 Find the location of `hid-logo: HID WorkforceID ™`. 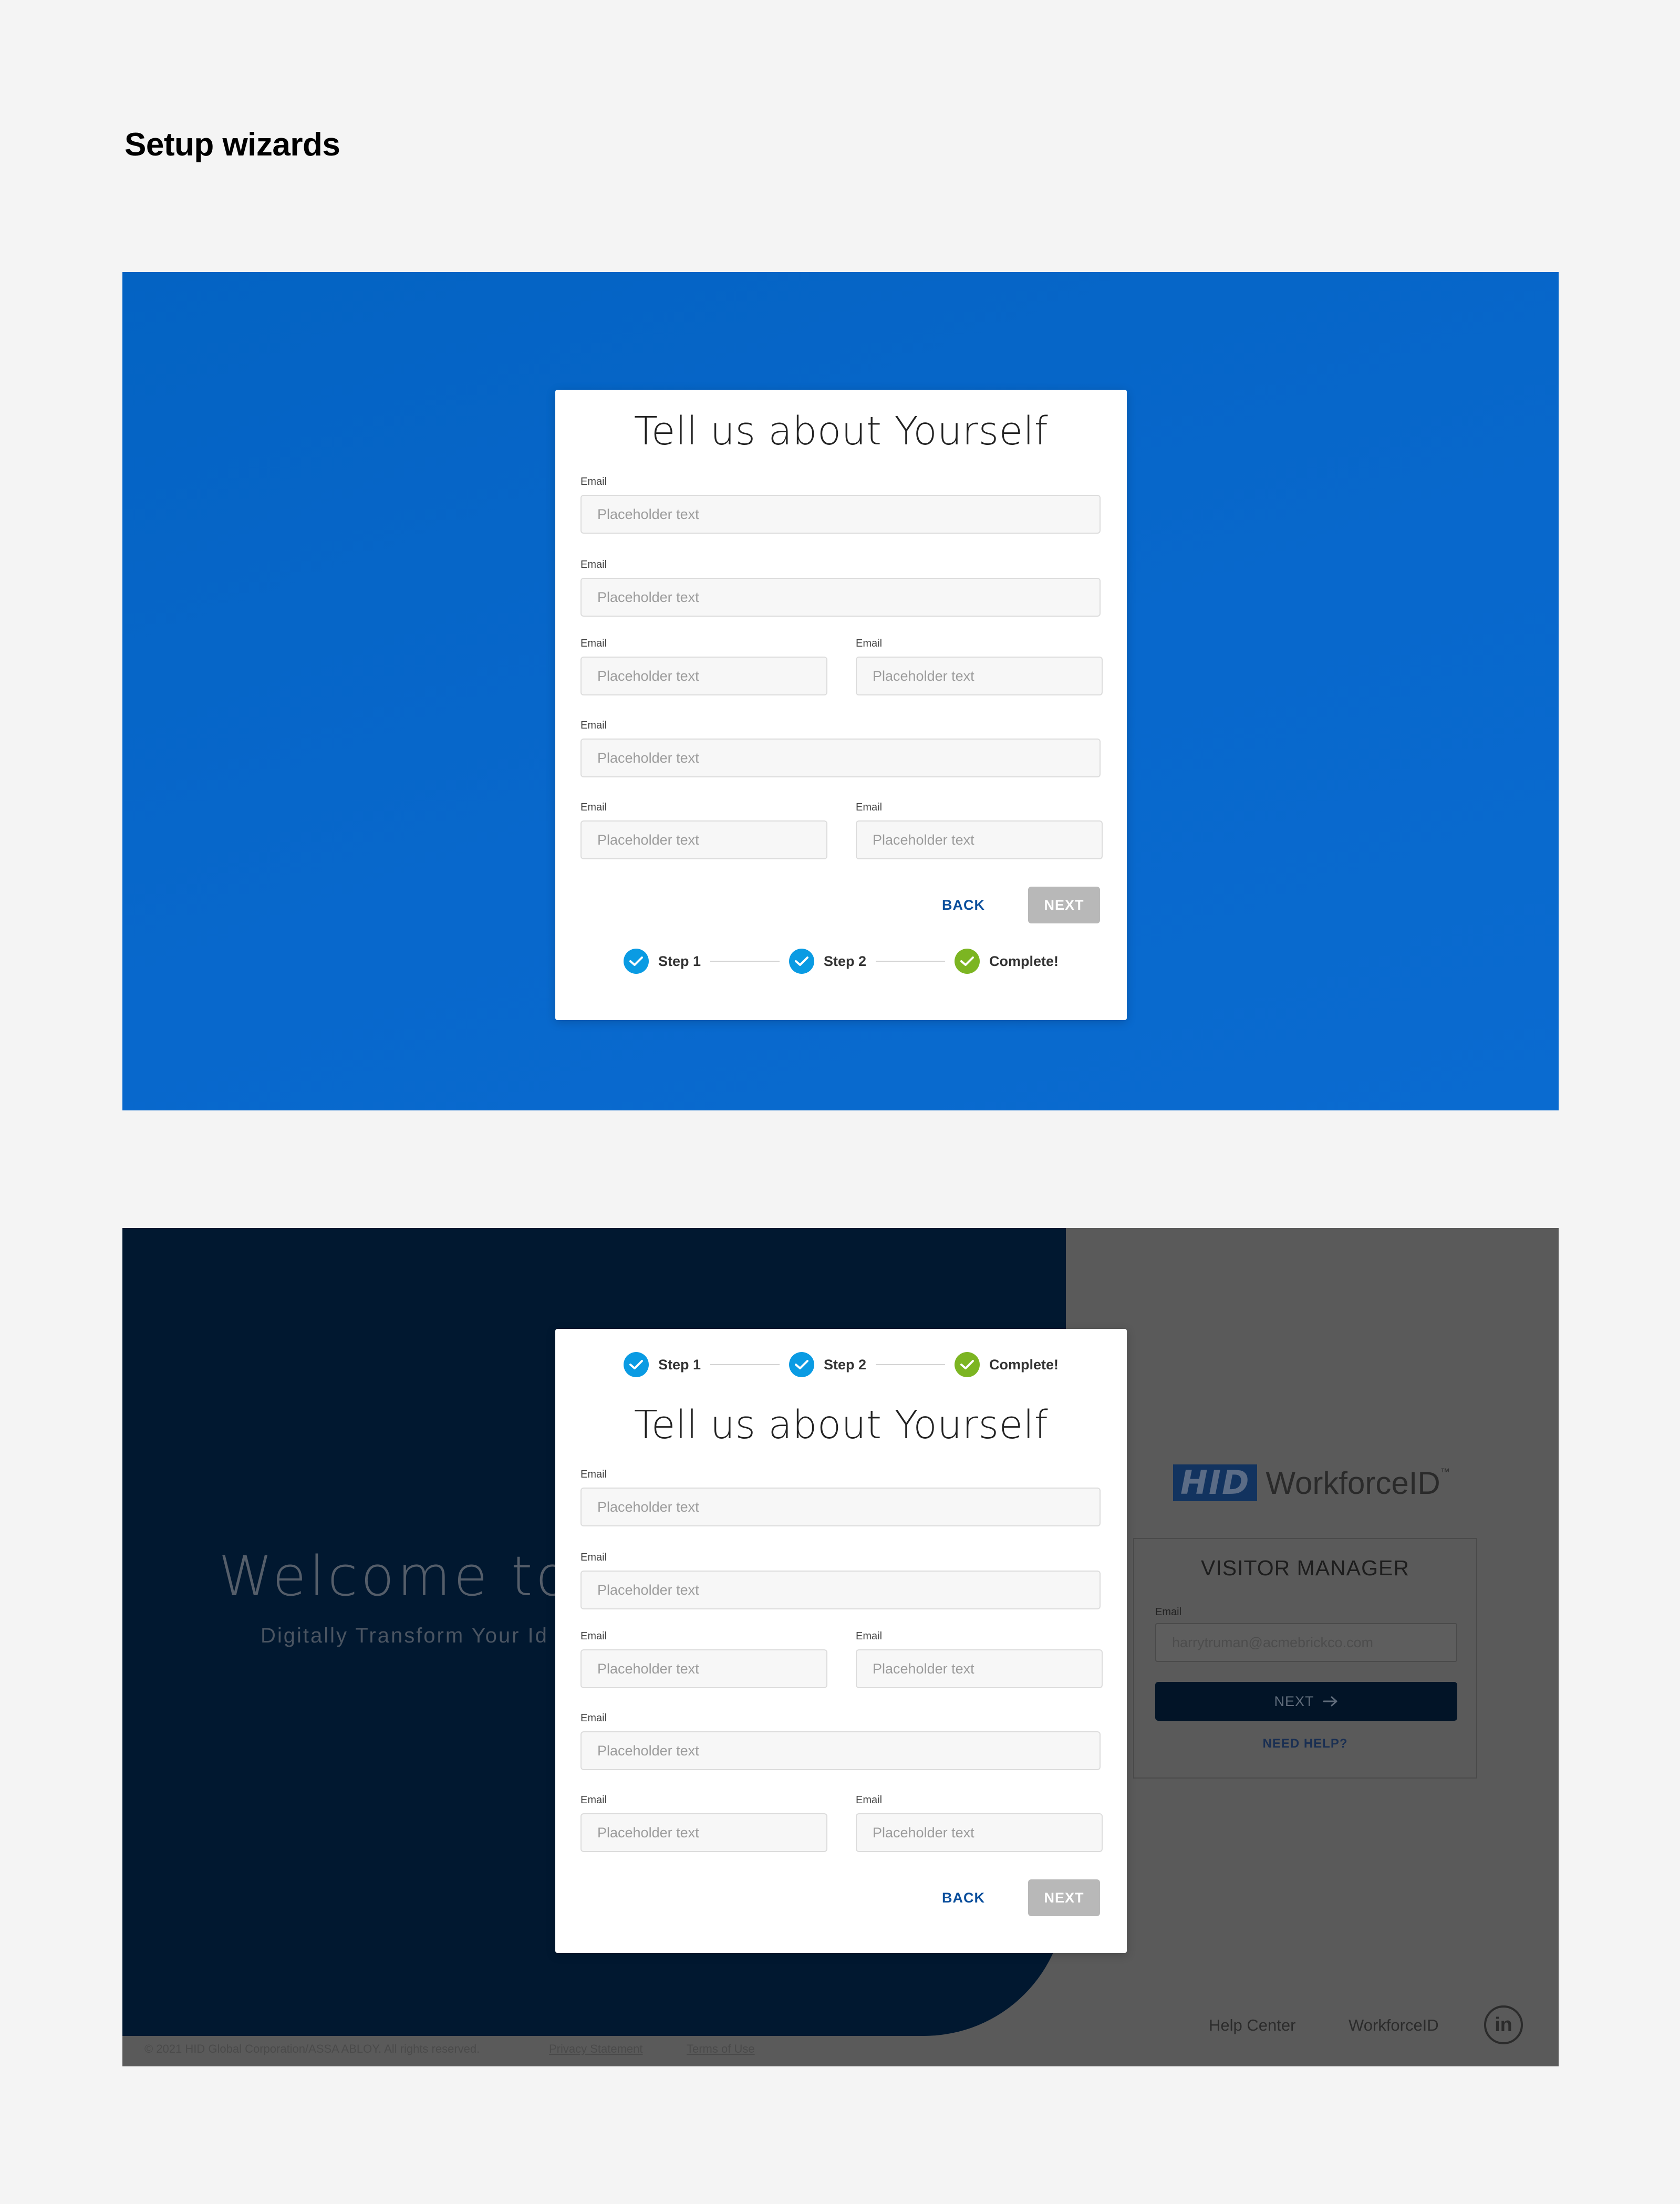

hid-logo: HID WorkforceID ™ is located at coordinates (1311, 1482).